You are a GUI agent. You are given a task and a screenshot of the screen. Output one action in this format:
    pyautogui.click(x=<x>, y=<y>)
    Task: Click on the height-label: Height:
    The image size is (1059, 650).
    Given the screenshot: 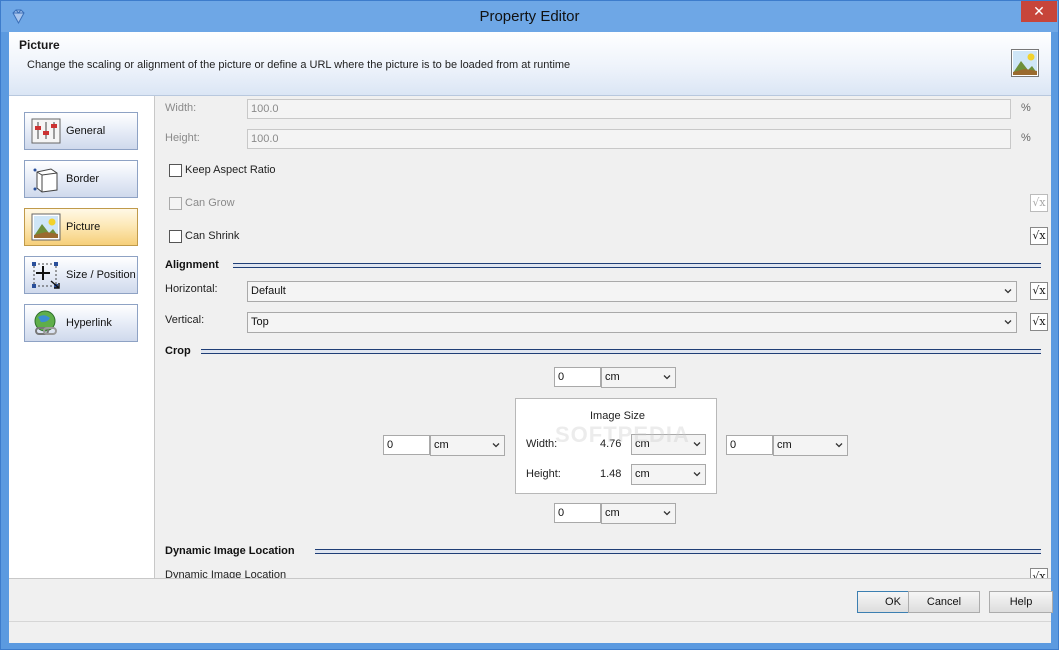 What is the action you would take?
    pyautogui.click(x=182, y=138)
    